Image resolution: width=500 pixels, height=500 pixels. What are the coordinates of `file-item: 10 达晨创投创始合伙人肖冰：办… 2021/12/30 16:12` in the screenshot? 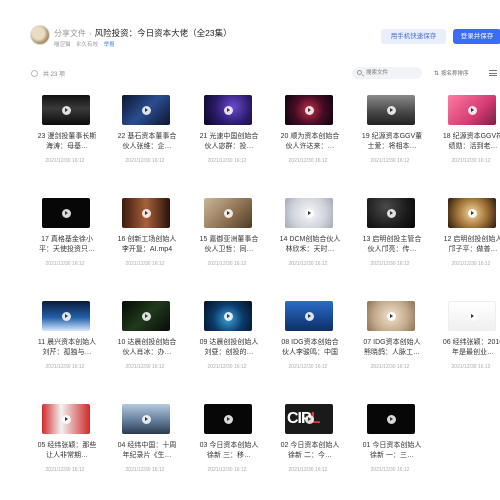 It's located at (145, 333).